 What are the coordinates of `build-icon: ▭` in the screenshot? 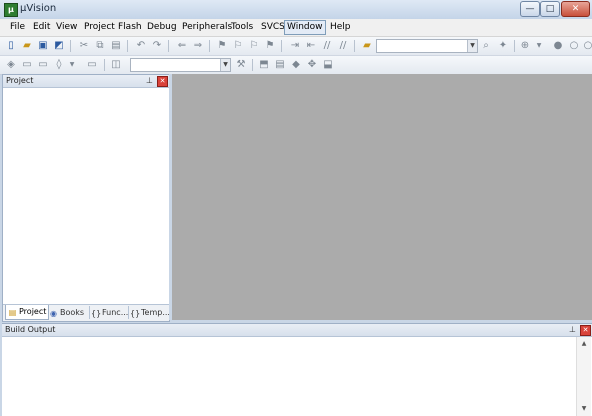 It's located at (27, 65).